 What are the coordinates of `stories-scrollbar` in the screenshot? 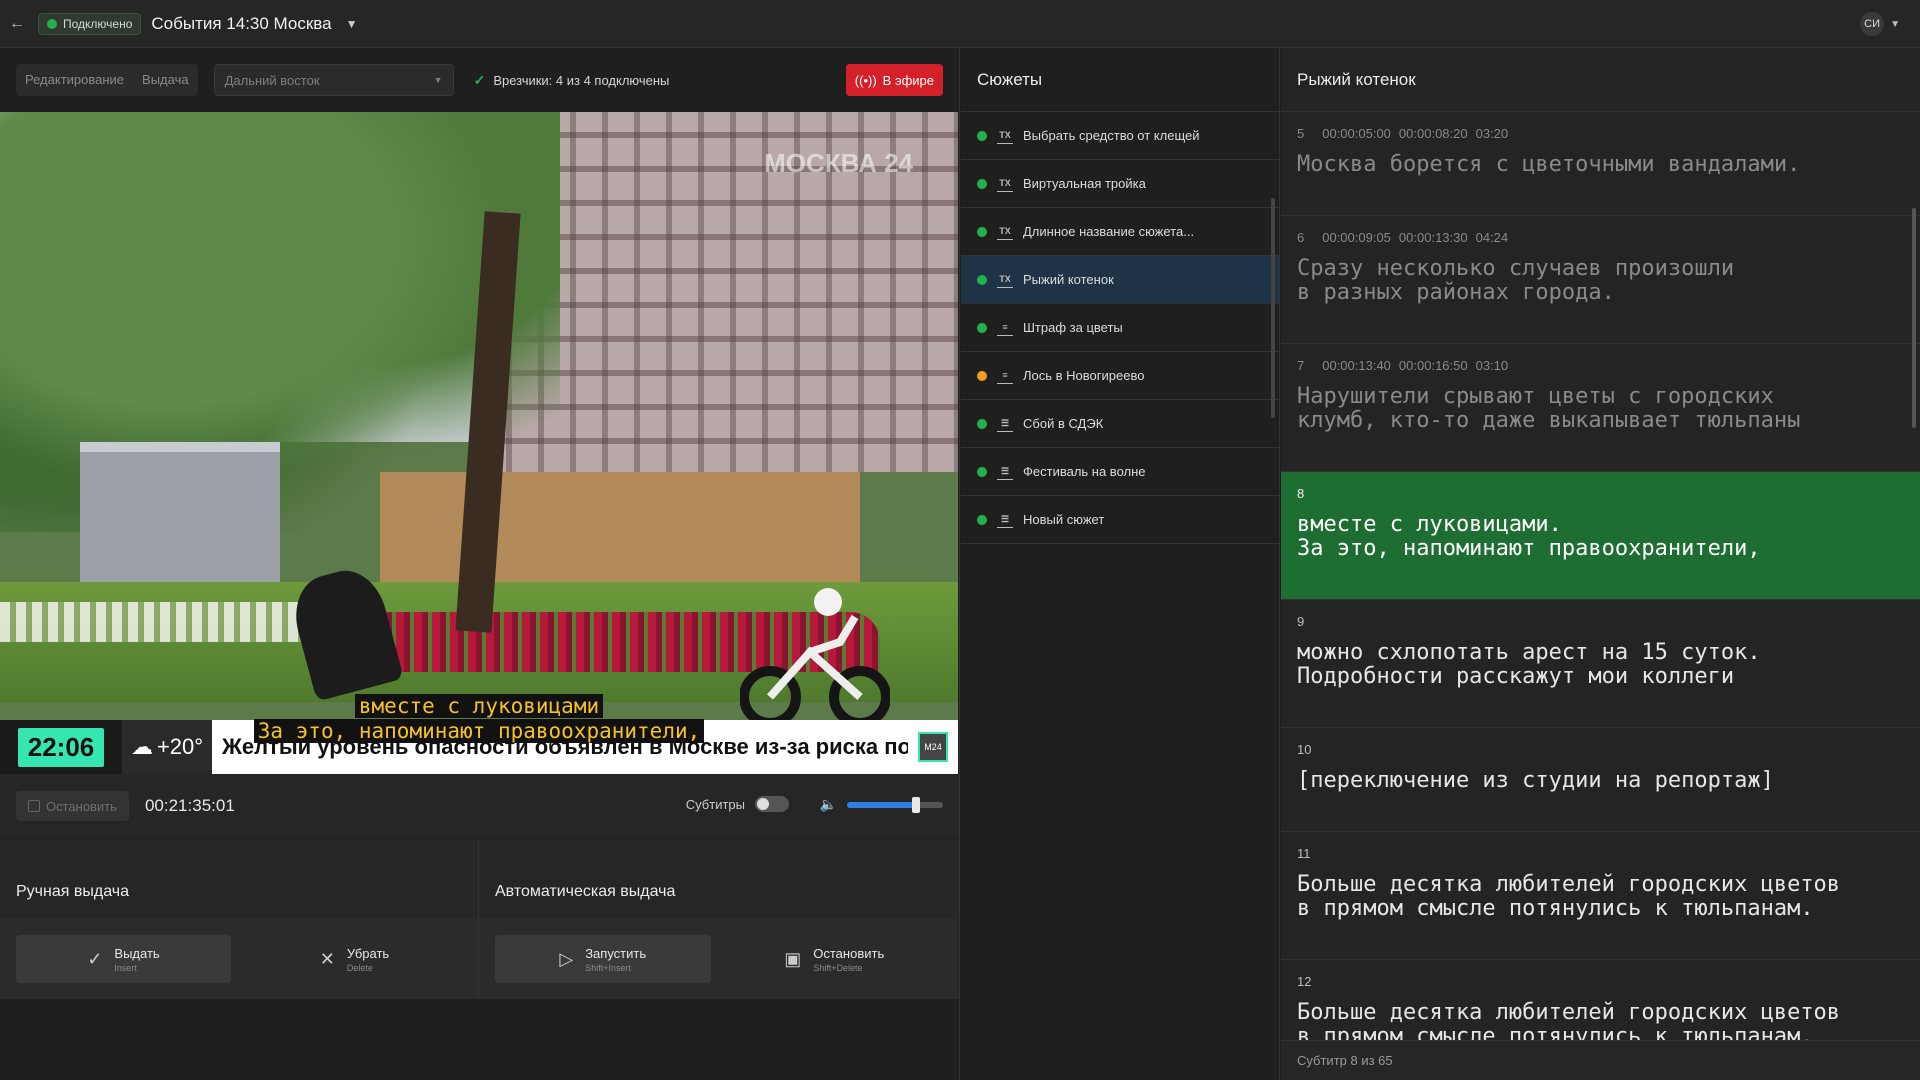 It's located at (1273, 308).